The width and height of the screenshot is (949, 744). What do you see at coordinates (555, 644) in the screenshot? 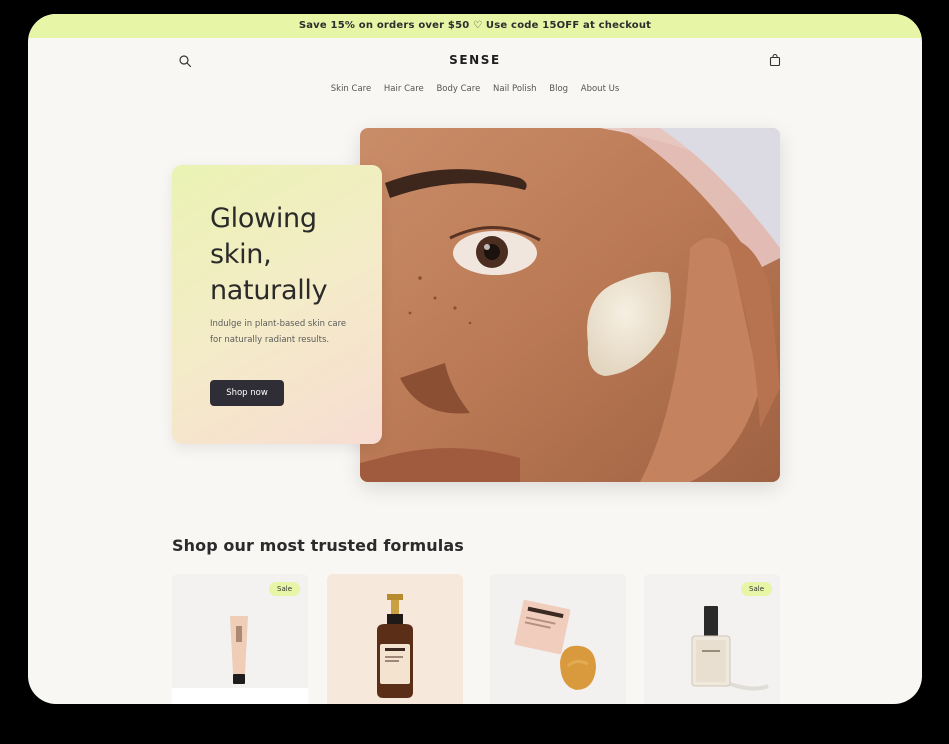
I see `box-and-sponge-image` at bounding box center [555, 644].